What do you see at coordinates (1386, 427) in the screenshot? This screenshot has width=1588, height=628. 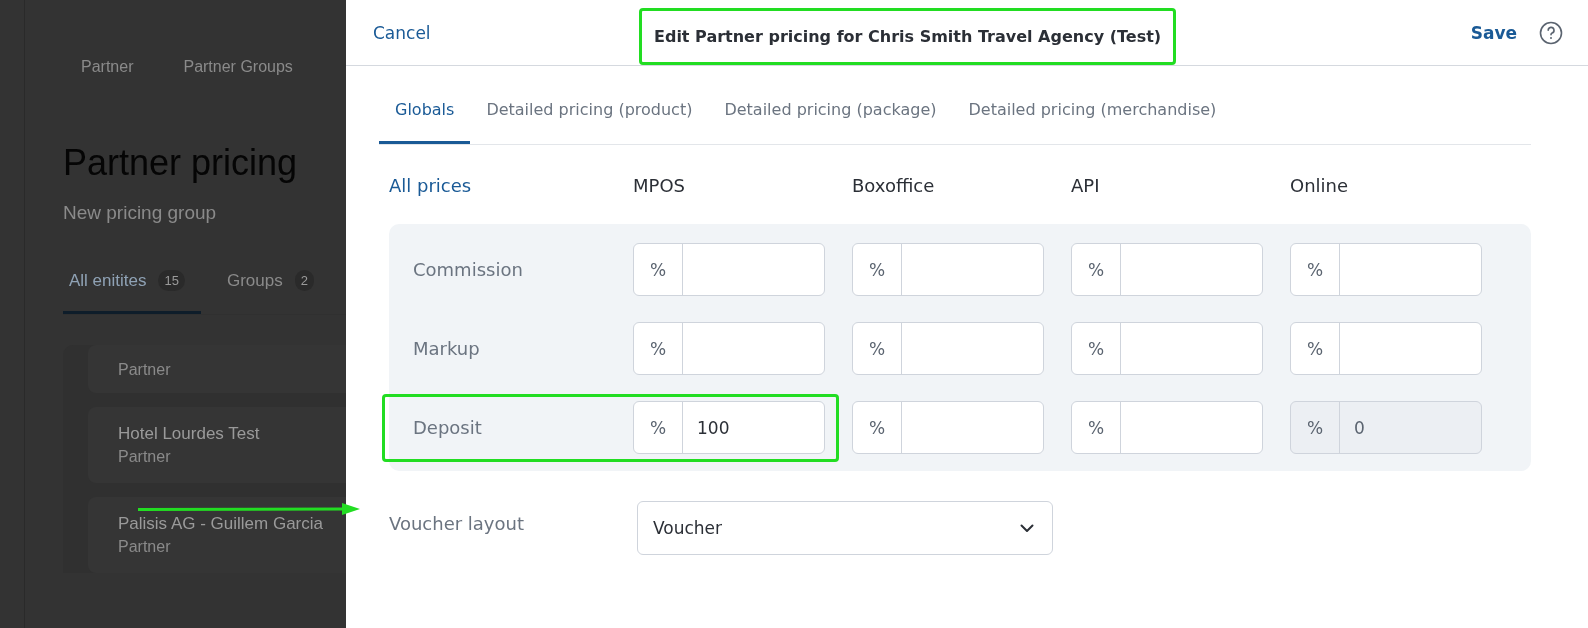 I see `percent-input-field: % 0` at bounding box center [1386, 427].